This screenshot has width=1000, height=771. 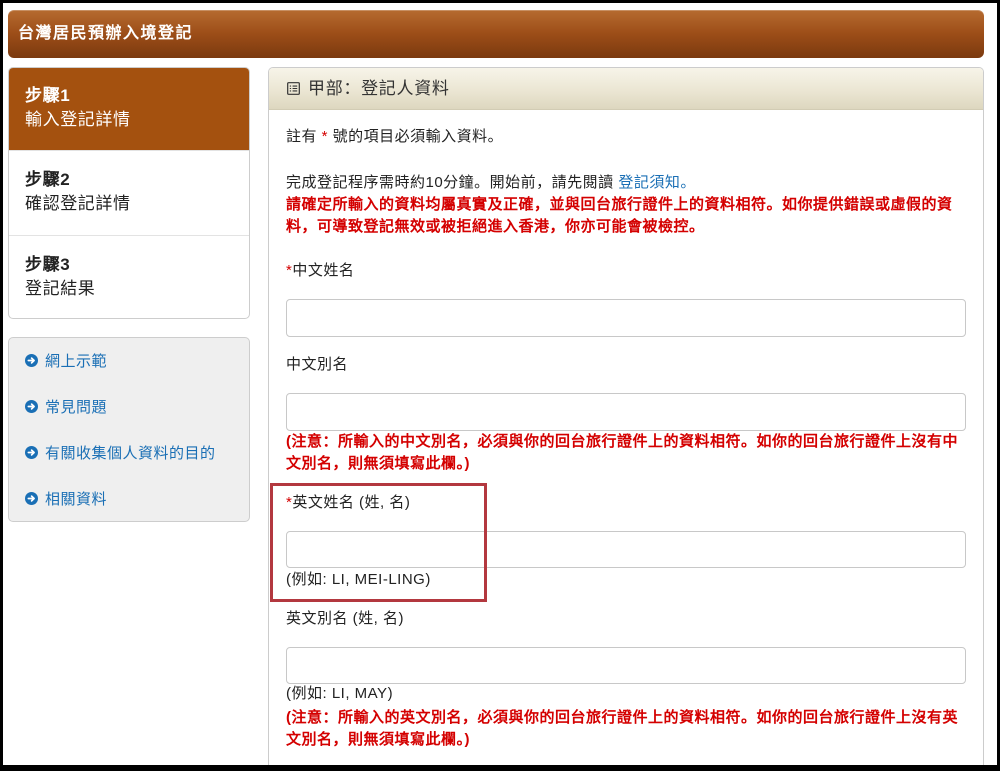 What do you see at coordinates (48, 95) in the screenshot?
I see `step-number: 步驟1` at bounding box center [48, 95].